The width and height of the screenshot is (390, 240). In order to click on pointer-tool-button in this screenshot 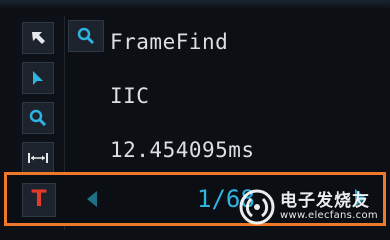, I will do `click(38, 38)`.